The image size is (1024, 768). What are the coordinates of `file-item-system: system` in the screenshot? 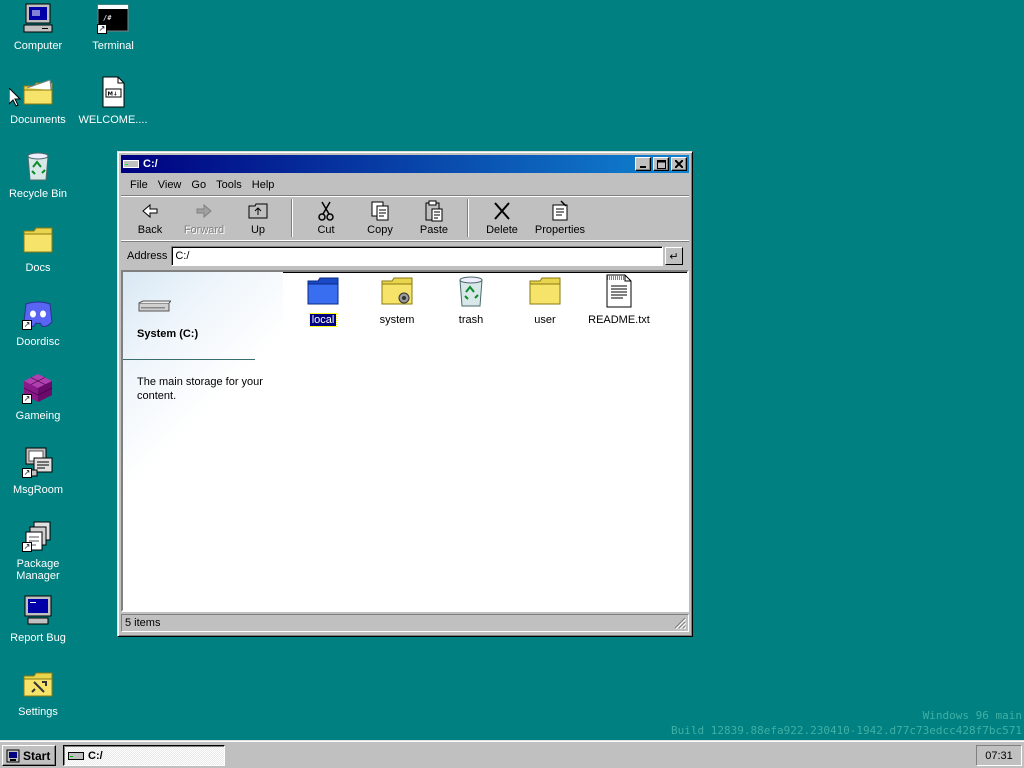 It's located at (397, 300).